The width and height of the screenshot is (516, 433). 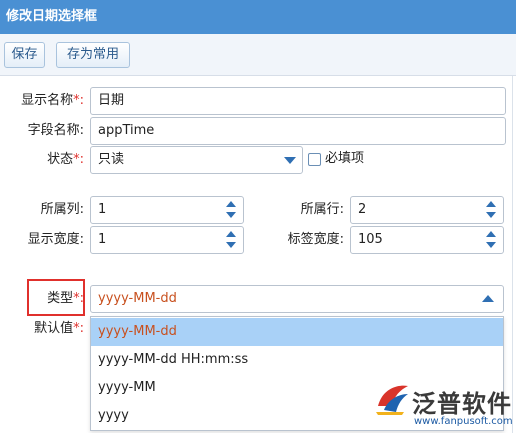 What do you see at coordinates (297, 332) in the screenshot?
I see `type-option: yyyy-MM-dd` at bounding box center [297, 332].